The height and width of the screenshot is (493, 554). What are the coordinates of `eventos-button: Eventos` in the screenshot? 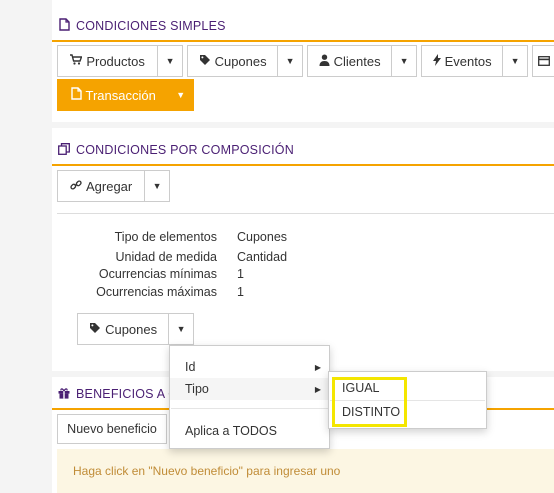 It's located at (462, 61).